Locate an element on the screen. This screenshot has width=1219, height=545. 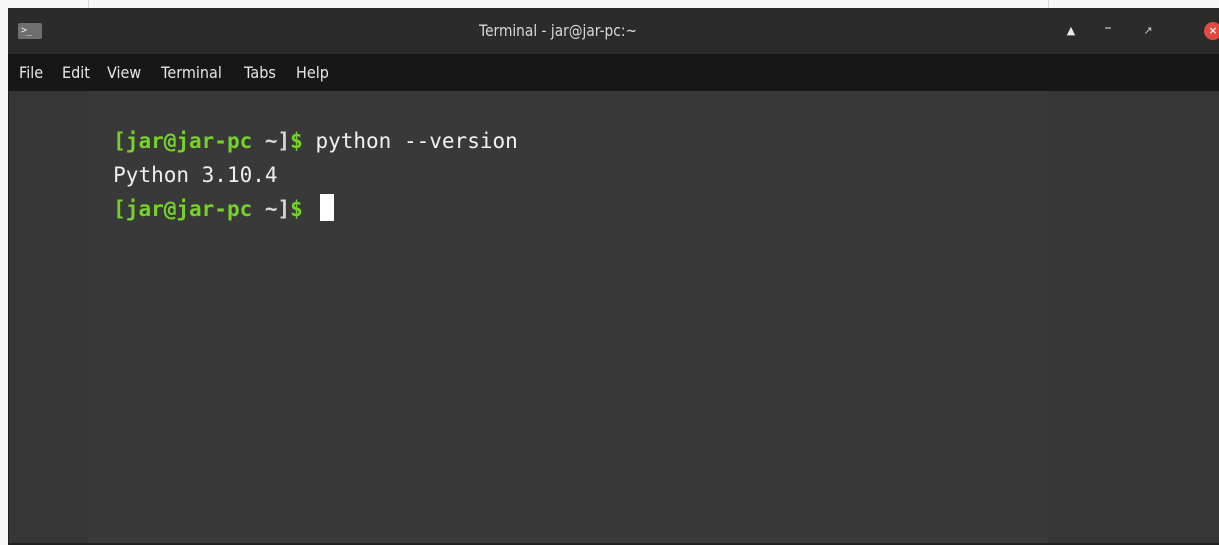
menu-help: Help is located at coordinates (312, 72).